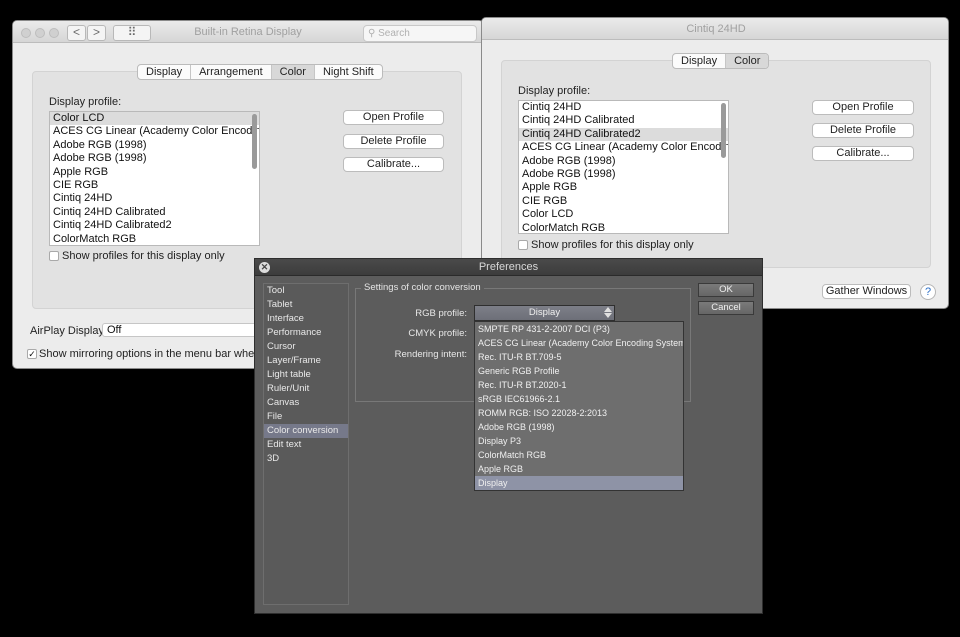 Image resolution: width=960 pixels, height=637 pixels. What do you see at coordinates (306, 305) in the screenshot?
I see `category-item: Tablet` at bounding box center [306, 305].